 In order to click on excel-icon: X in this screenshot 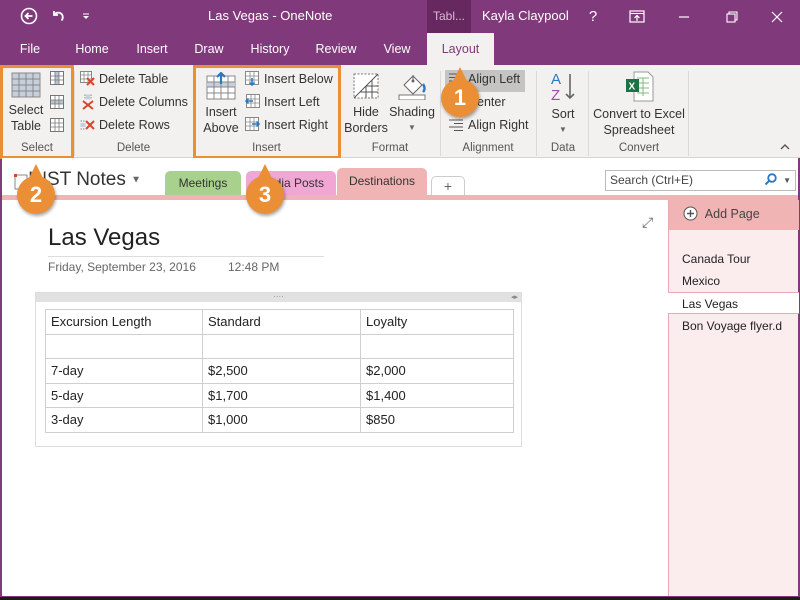, I will do `click(640, 86)`.